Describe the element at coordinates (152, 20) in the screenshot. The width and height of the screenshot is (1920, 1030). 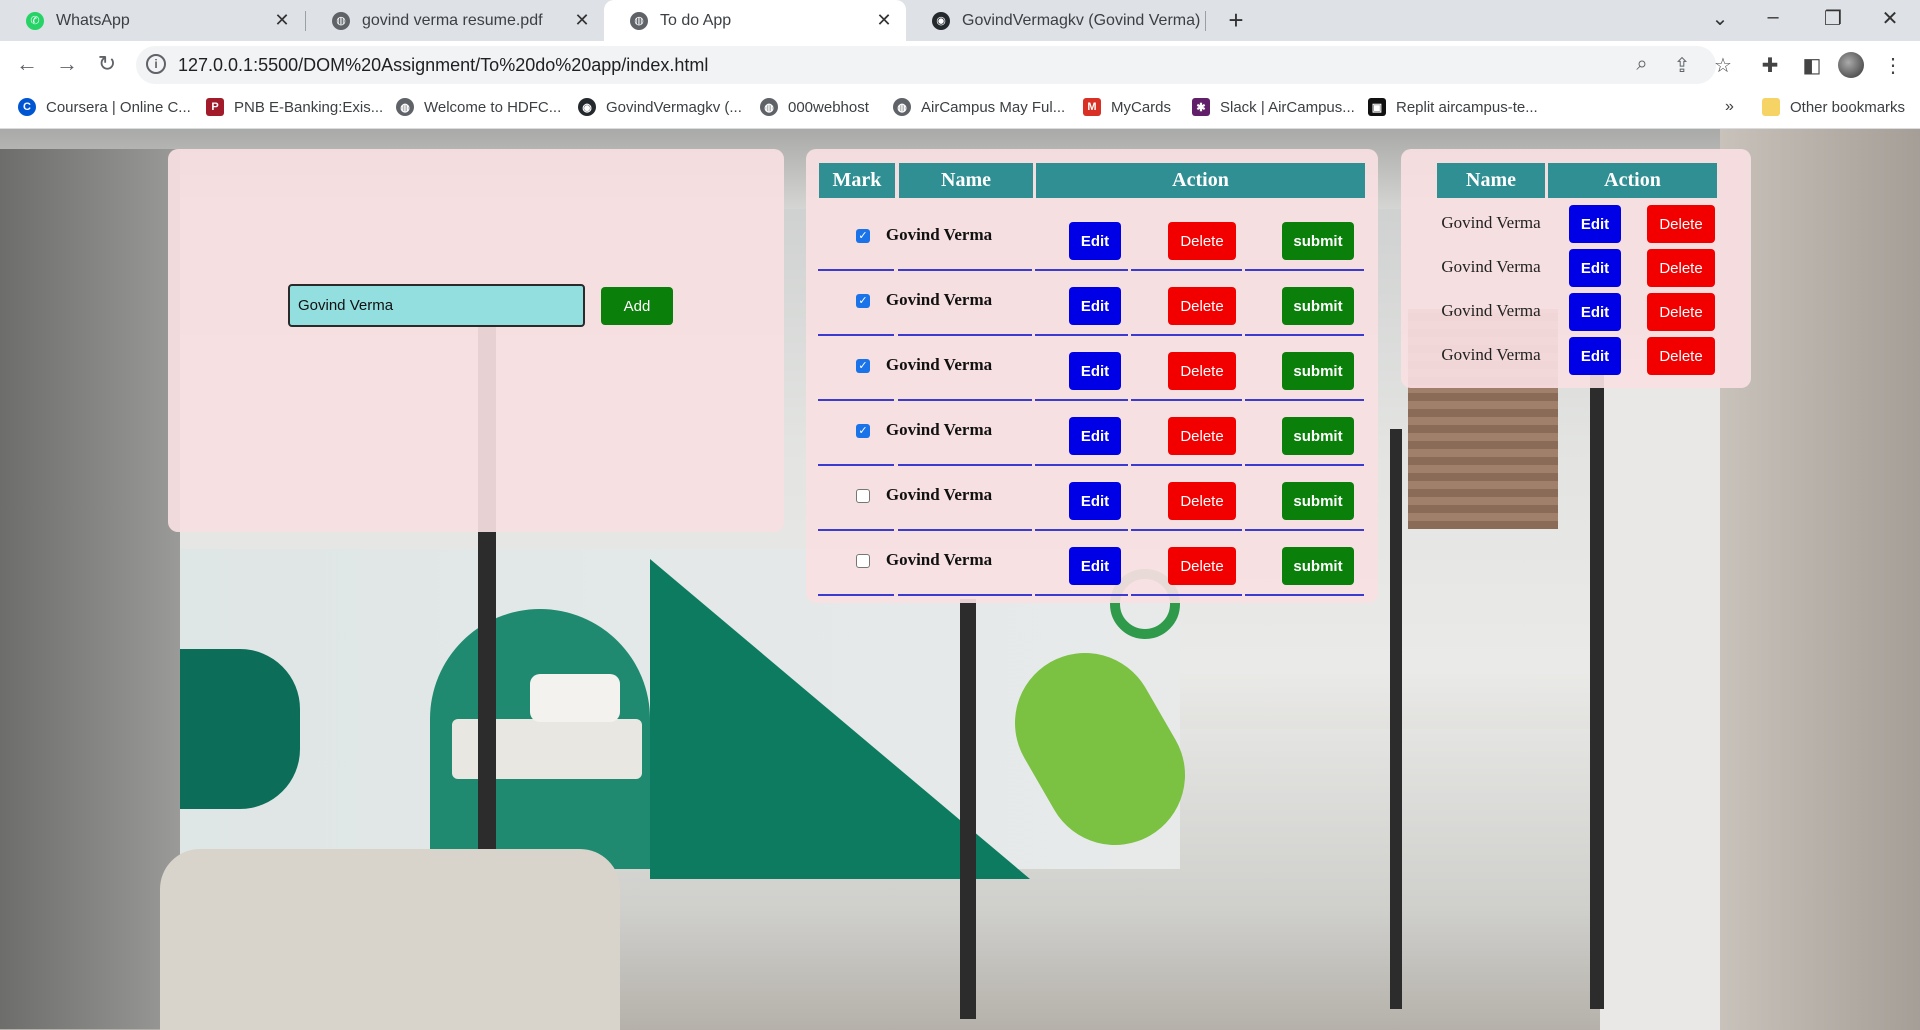
I see `tab-whatsapp: ✆ WhatsApp ✕` at that location.